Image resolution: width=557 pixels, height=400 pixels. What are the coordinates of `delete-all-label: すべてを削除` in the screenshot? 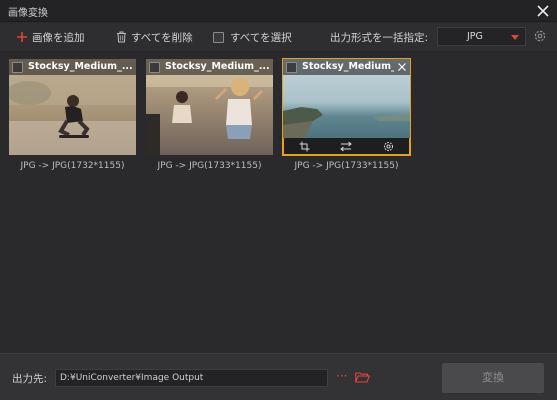 It's located at (162, 37).